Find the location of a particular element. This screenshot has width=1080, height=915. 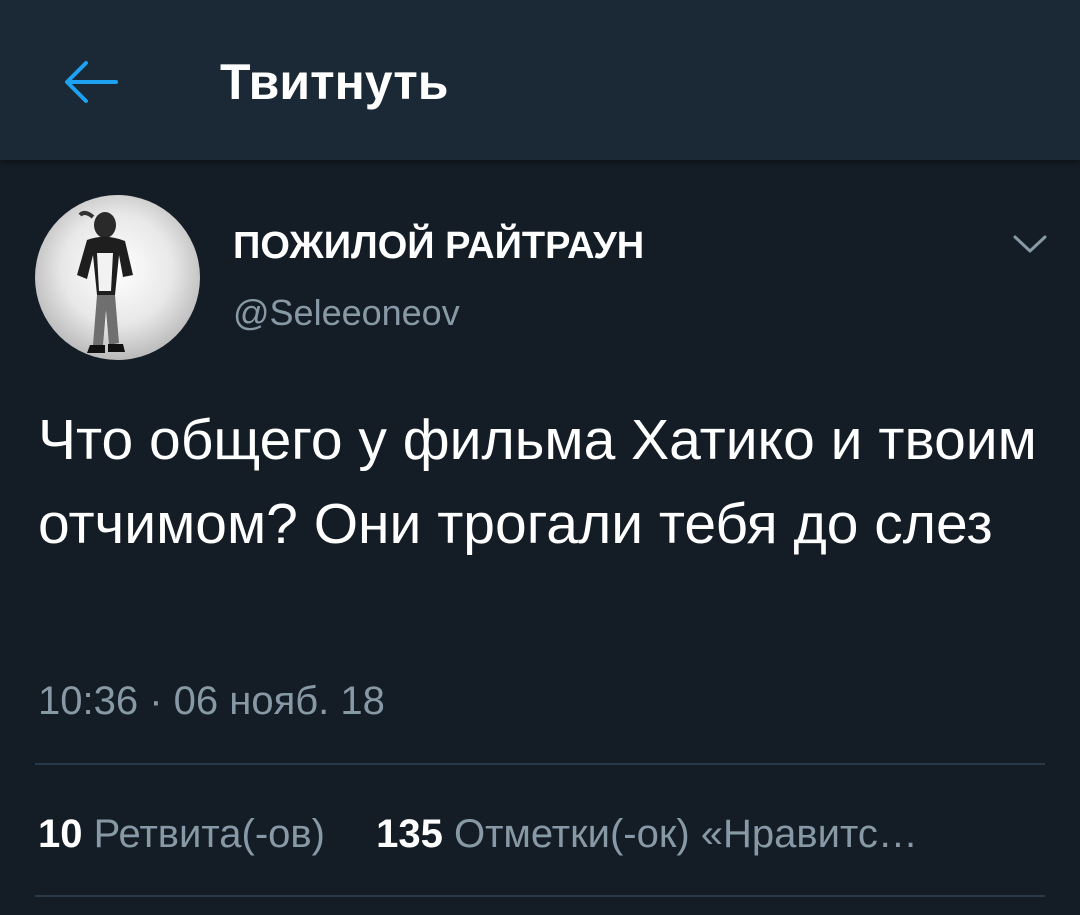

avatar-photo-icon is located at coordinates (105, 281).